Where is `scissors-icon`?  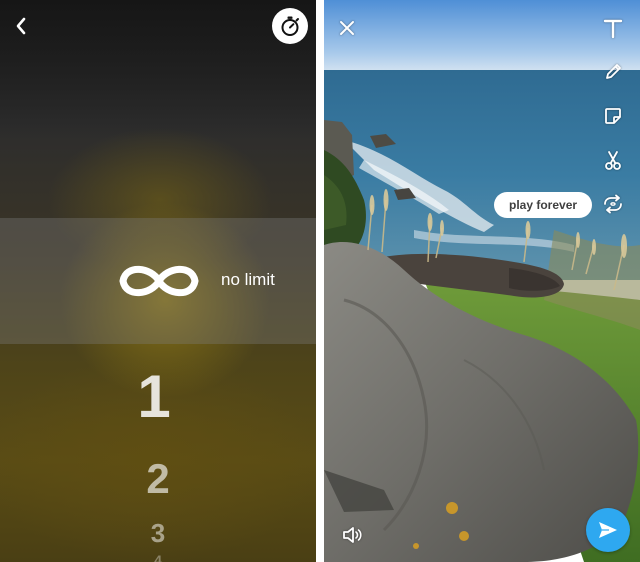 scissors-icon is located at coordinates (613, 160).